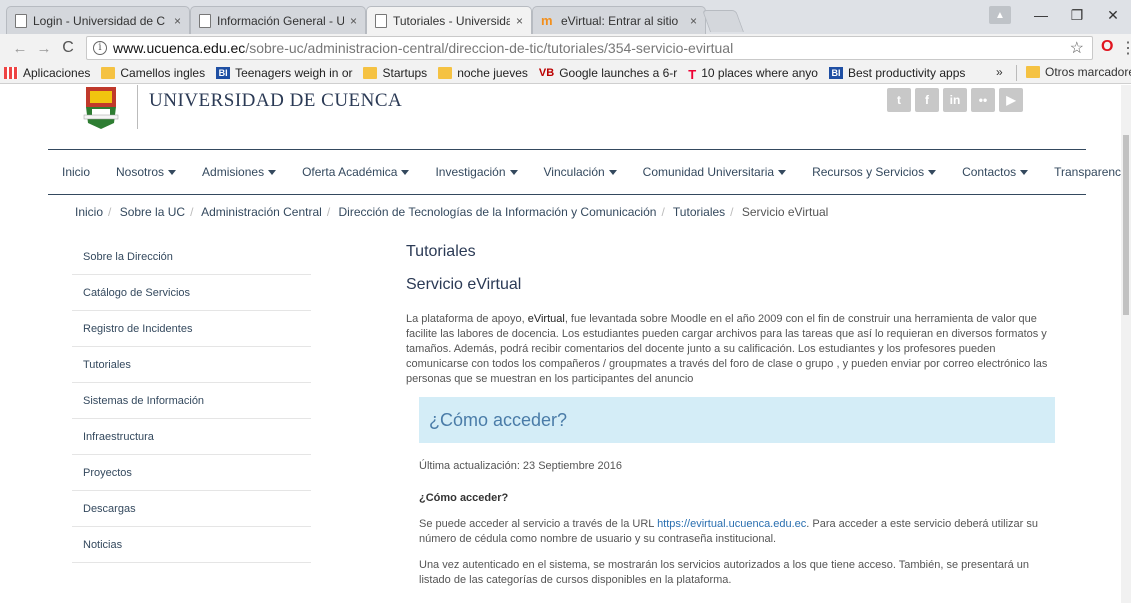 The image size is (1131, 603). I want to click on site-title: UNIVERSIDAD DE CUENCA, so click(275, 101).